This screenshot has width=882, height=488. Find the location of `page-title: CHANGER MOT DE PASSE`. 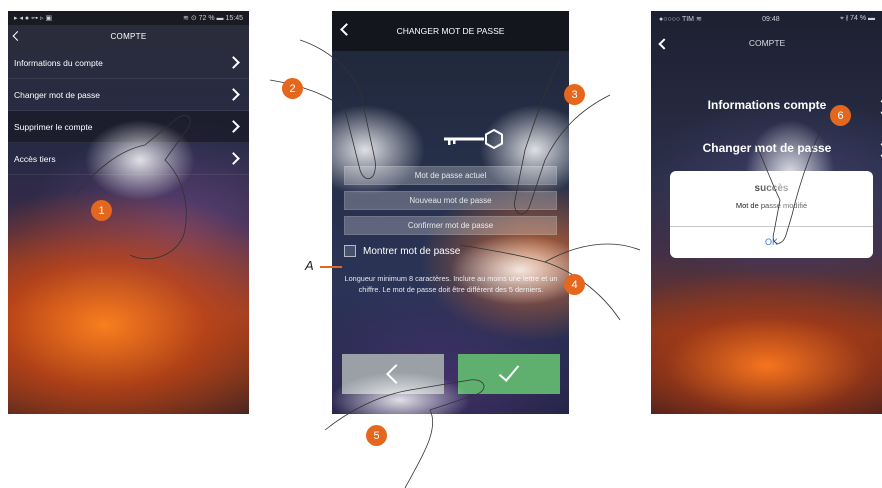

page-title: CHANGER MOT DE PASSE is located at coordinates (450, 31).